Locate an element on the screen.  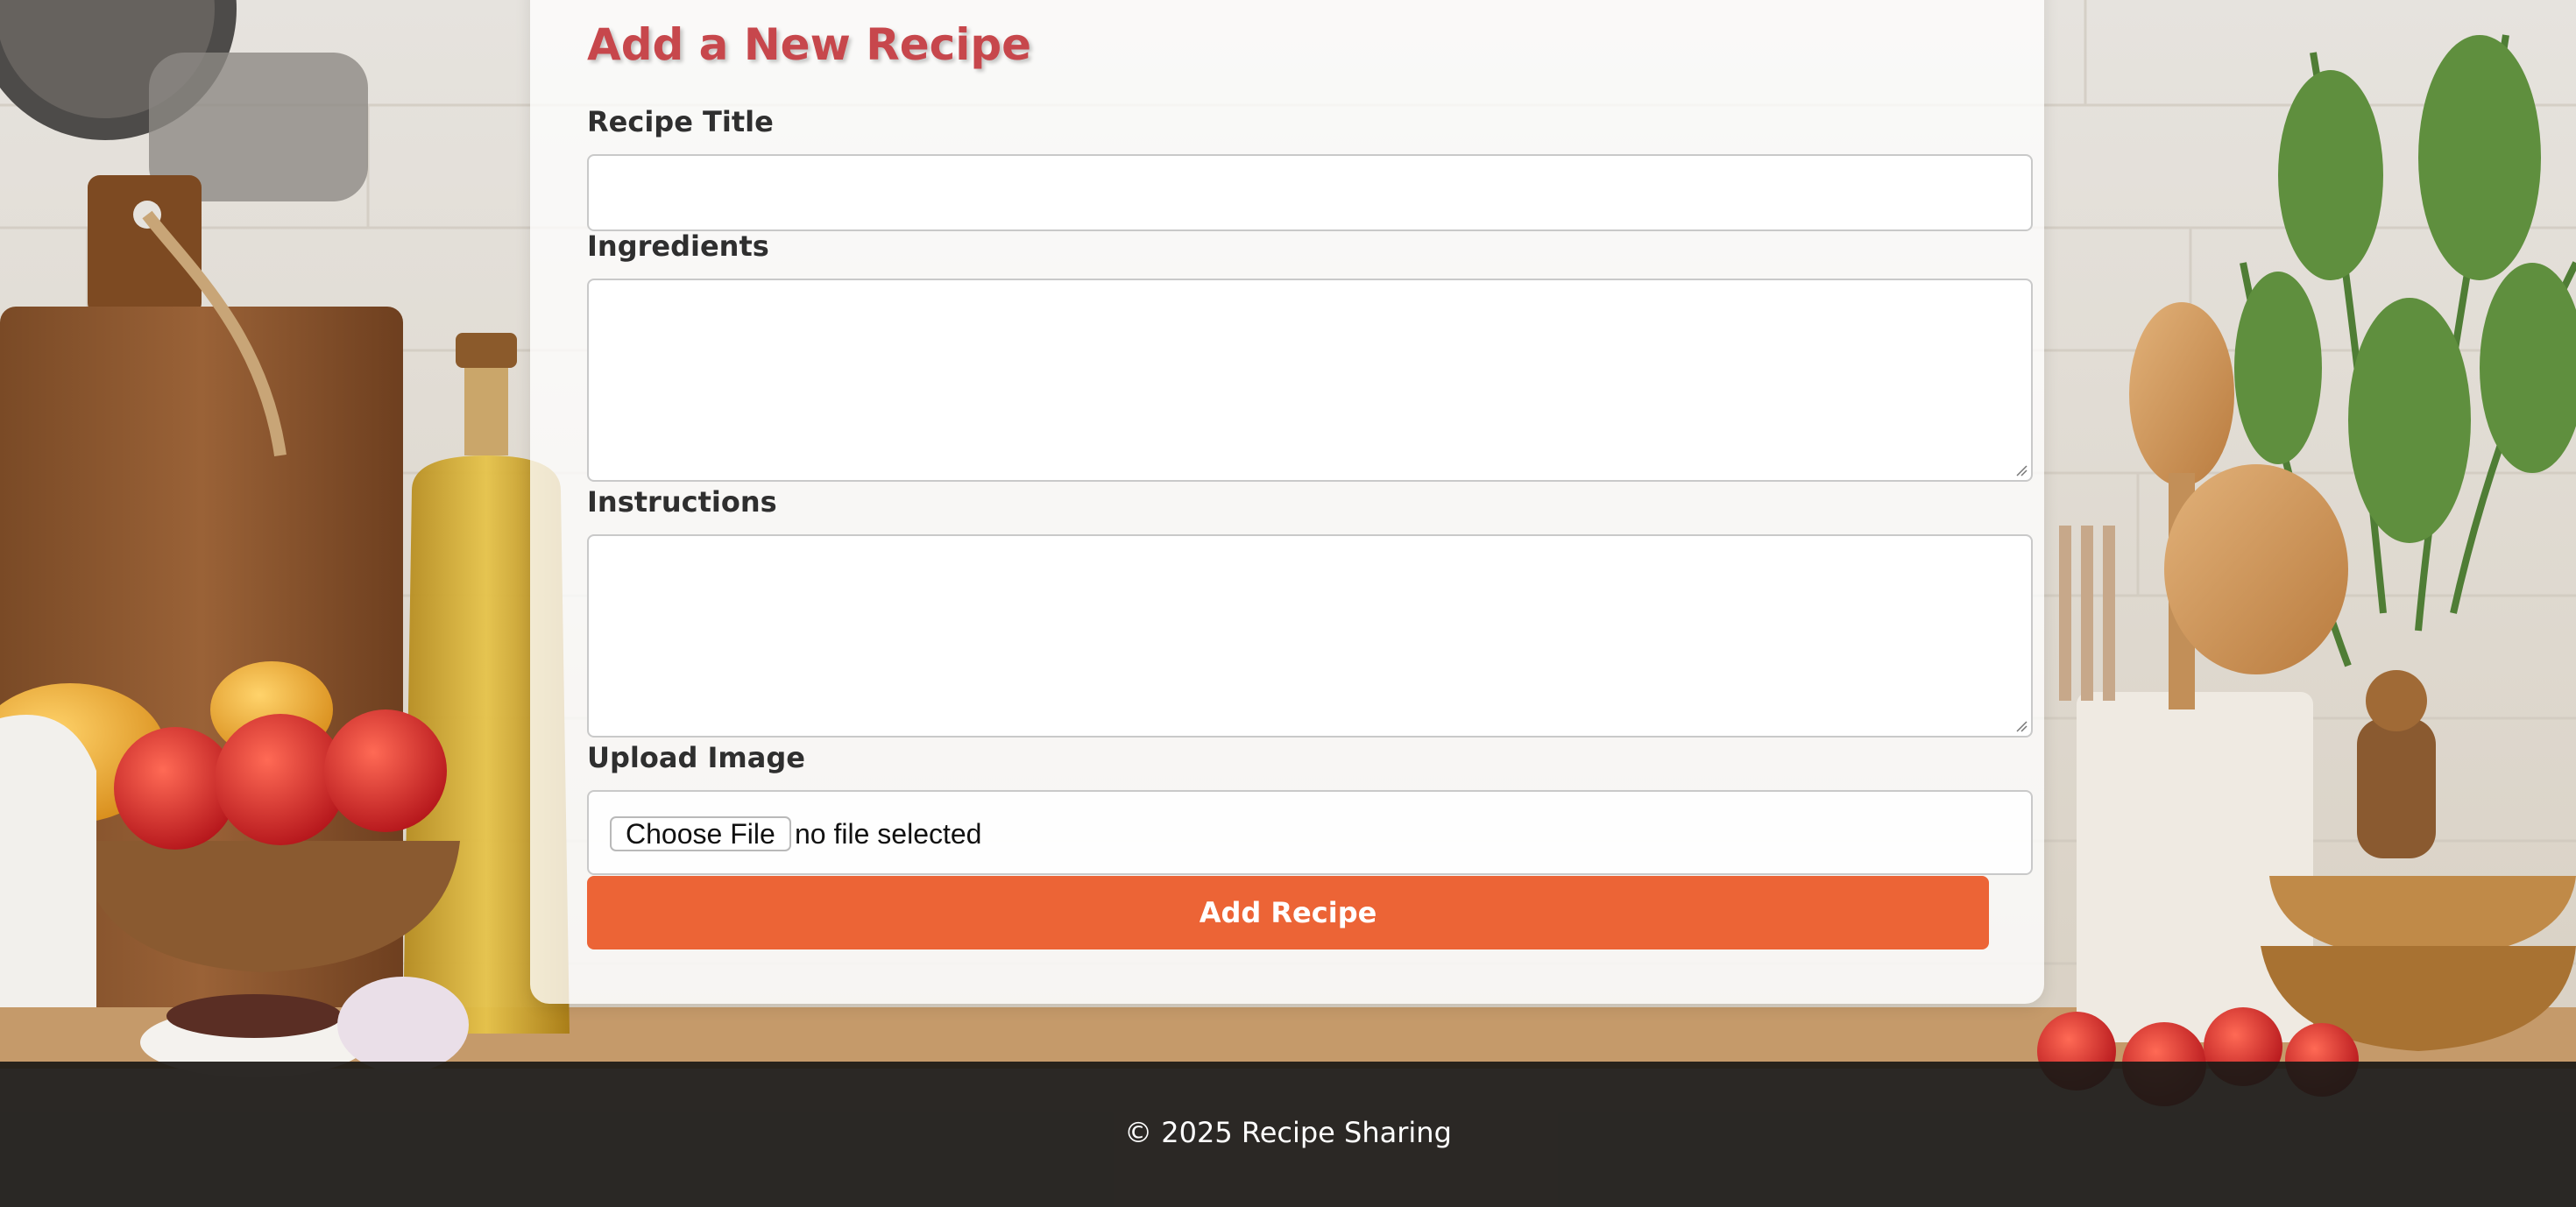
footer-copyright: © 2025 Recipe Sharing is located at coordinates (1288, 1132).